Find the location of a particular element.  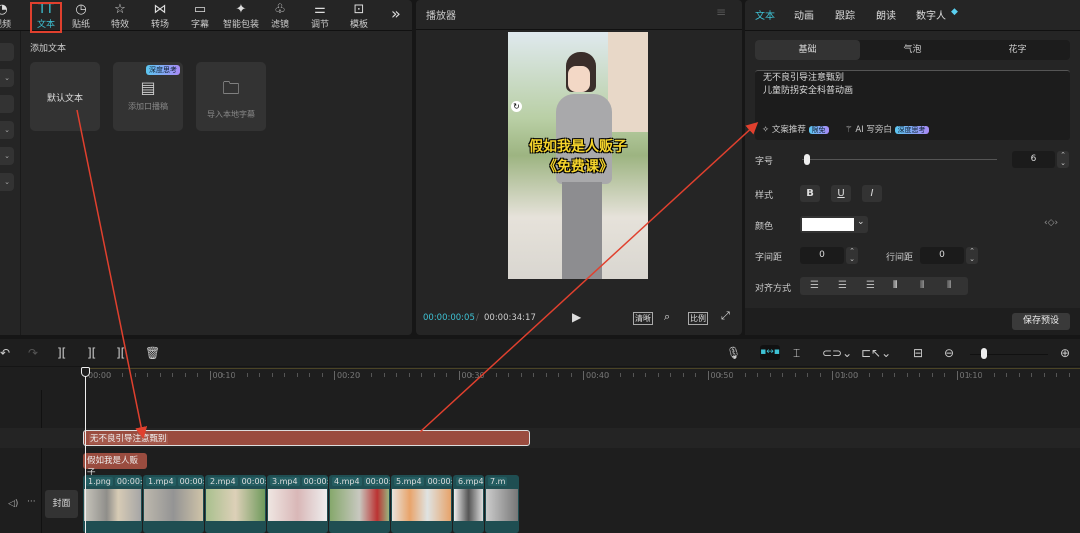

annotation-arrow is located at coordinates (112, 274).